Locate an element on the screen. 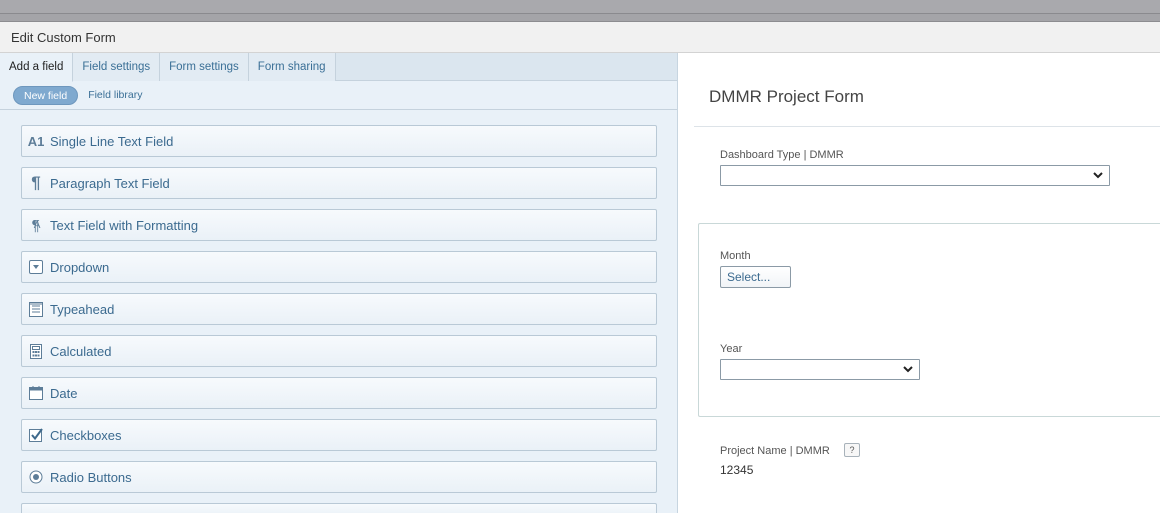  dashboard-type-select is located at coordinates (915, 175).